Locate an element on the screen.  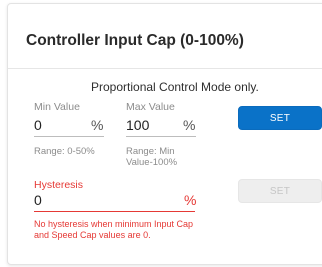
min-value-label: Min Value is located at coordinates (57, 107).